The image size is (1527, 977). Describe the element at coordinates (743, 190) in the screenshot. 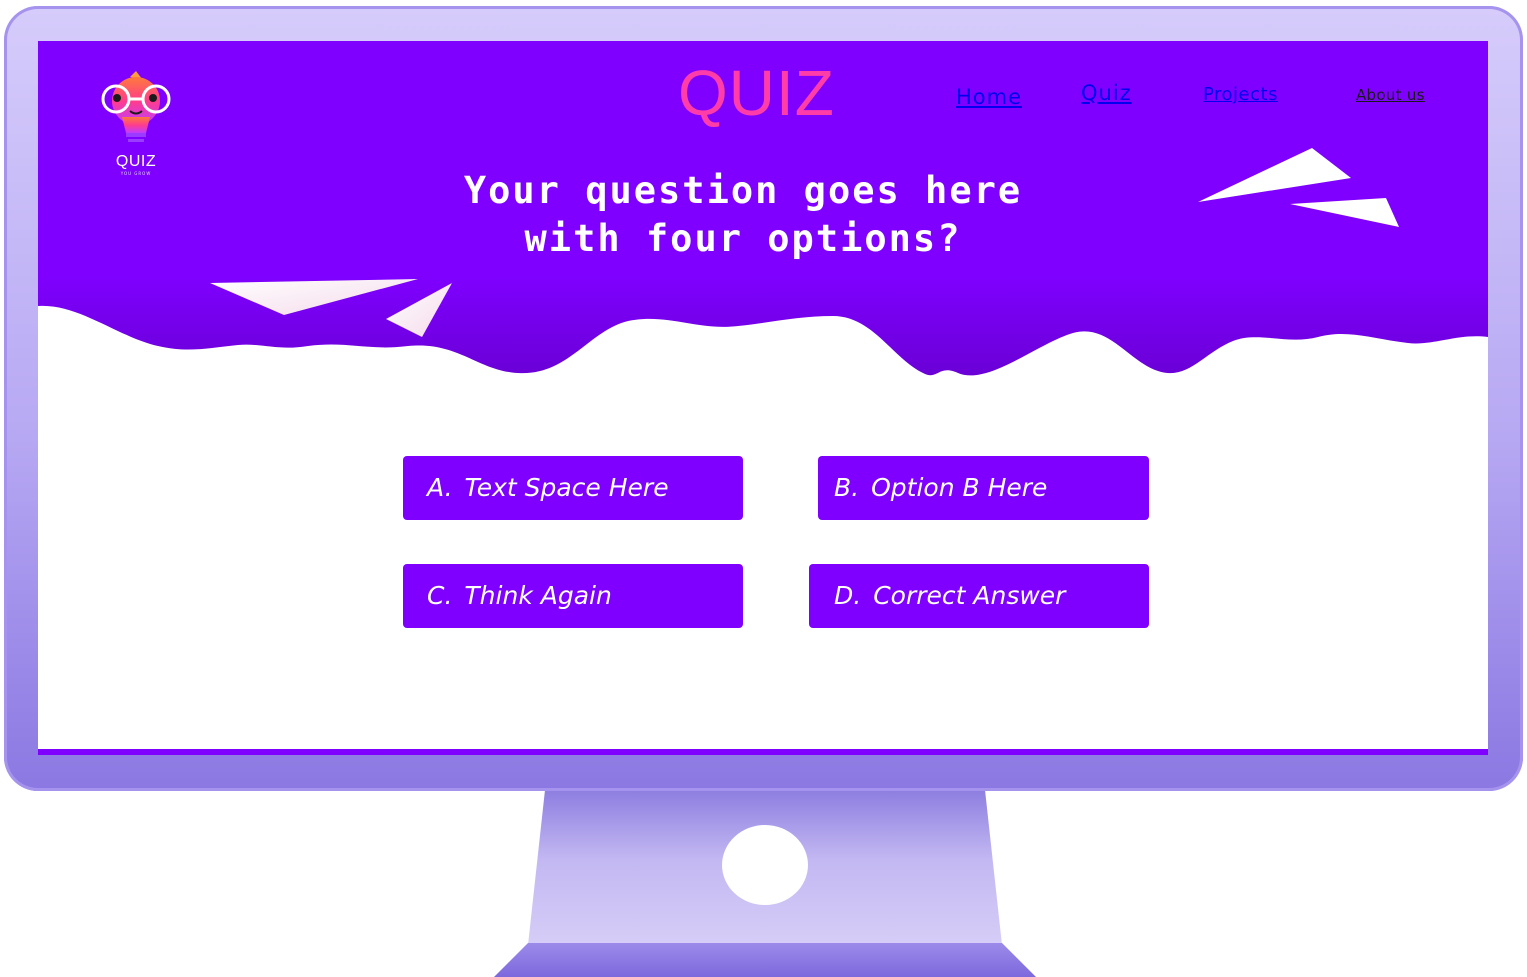

I see `question-line-1: Your question goes here` at that location.